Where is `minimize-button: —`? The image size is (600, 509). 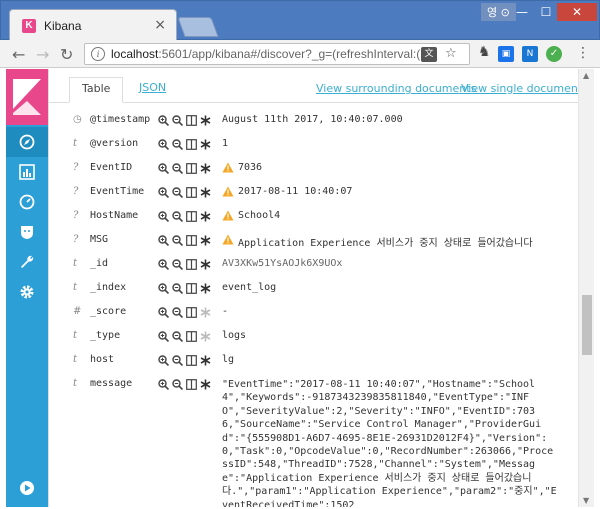 minimize-button: — is located at coordinates (522, 12).